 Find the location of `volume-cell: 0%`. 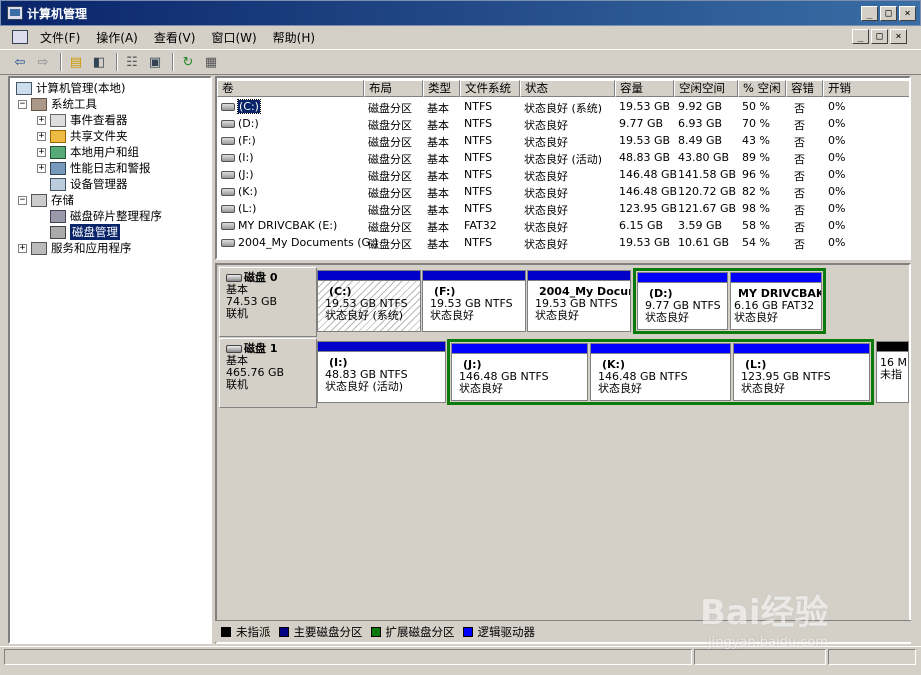

volume-cell: 0% is located at coordinates (837, 191).